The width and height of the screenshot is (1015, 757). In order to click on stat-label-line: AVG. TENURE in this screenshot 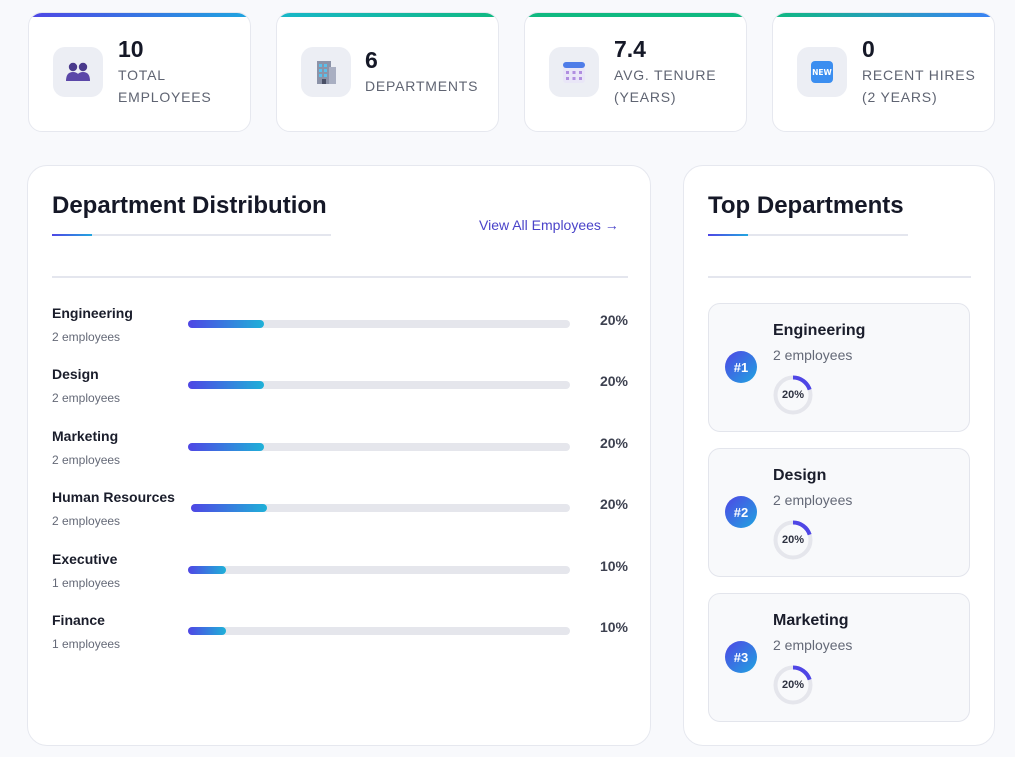, I will do `click(665, 74)`.